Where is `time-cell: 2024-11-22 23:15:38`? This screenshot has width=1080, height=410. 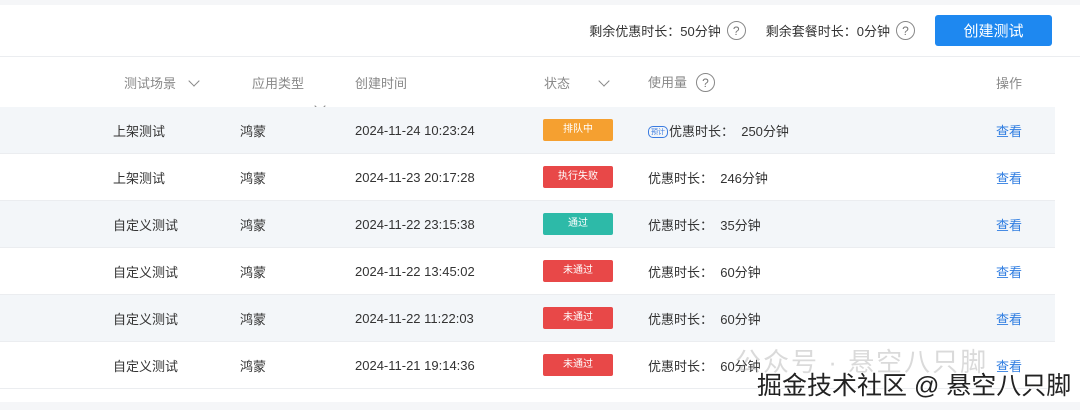
time-cell: 2024-11-22 23:15:38 is located at coordinates (415, 224).